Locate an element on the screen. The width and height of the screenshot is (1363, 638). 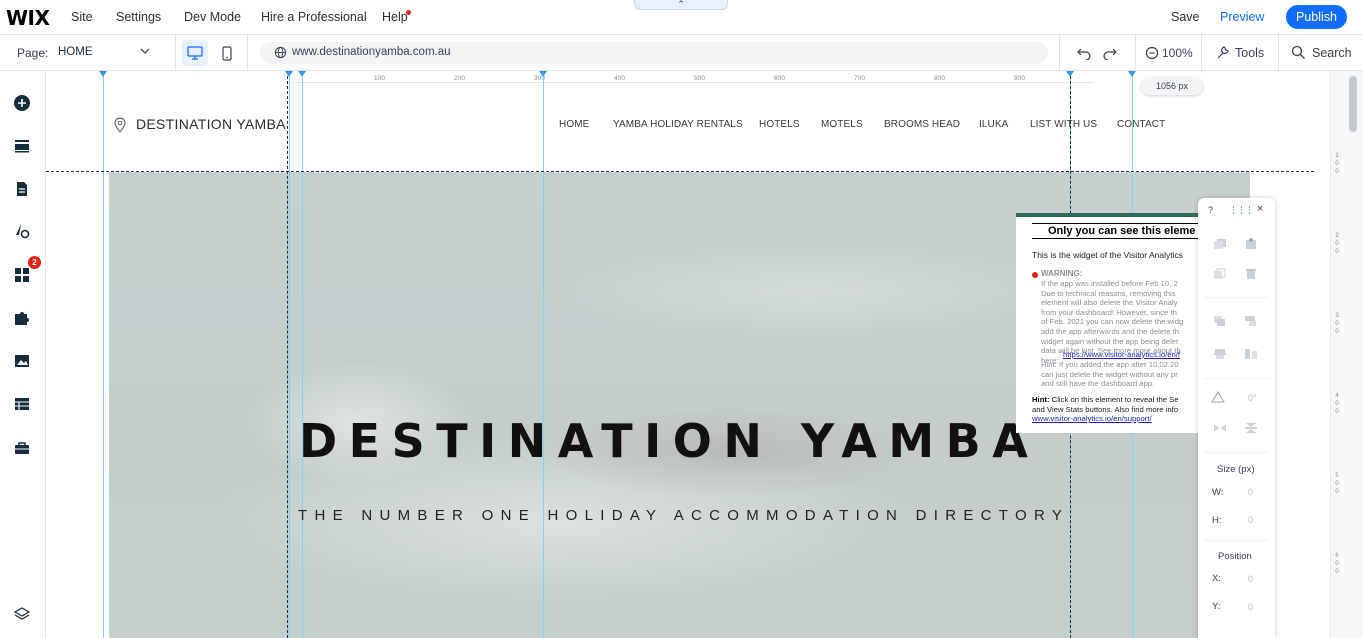
tools-button: Tools is located at coordinates (1249, 53).